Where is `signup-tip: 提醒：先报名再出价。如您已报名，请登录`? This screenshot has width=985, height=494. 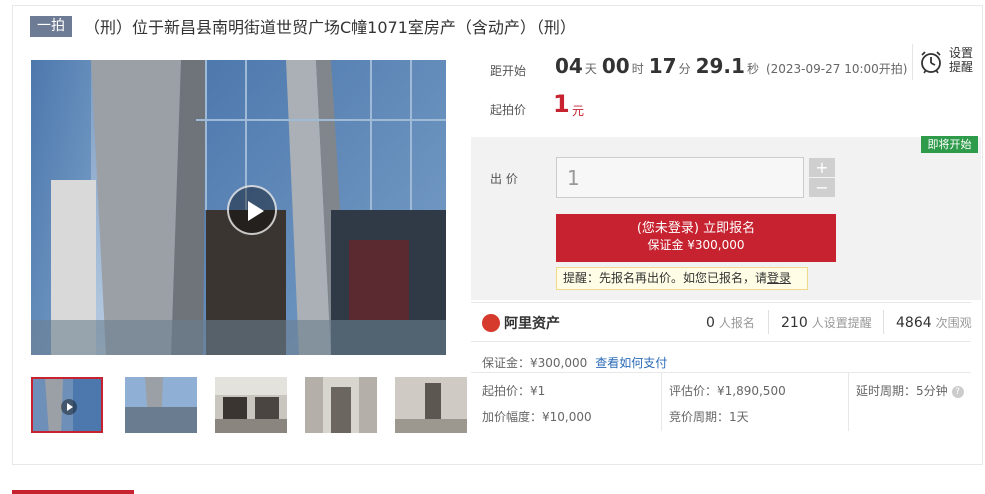
signup-tip: 提醒：先报名再出价。如您已报名，请登录 is located at coordinates (682, 278).